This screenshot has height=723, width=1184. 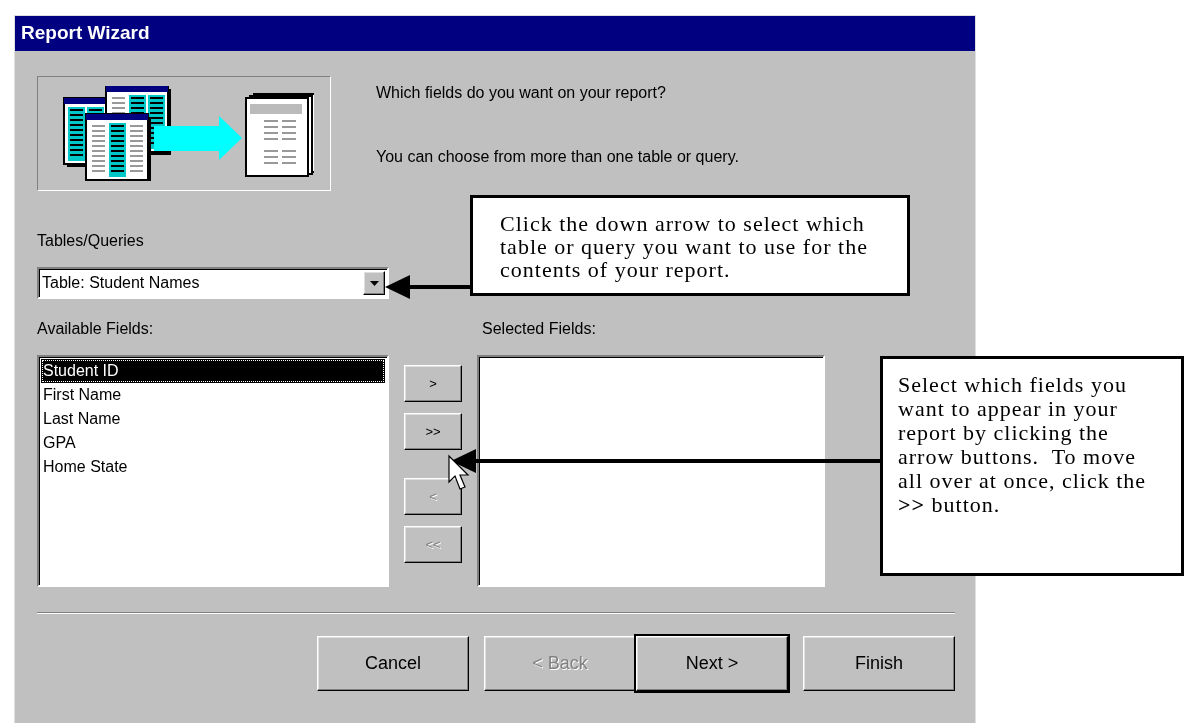 I want to click on move-field-button: >>, so click(x=433, y=431).